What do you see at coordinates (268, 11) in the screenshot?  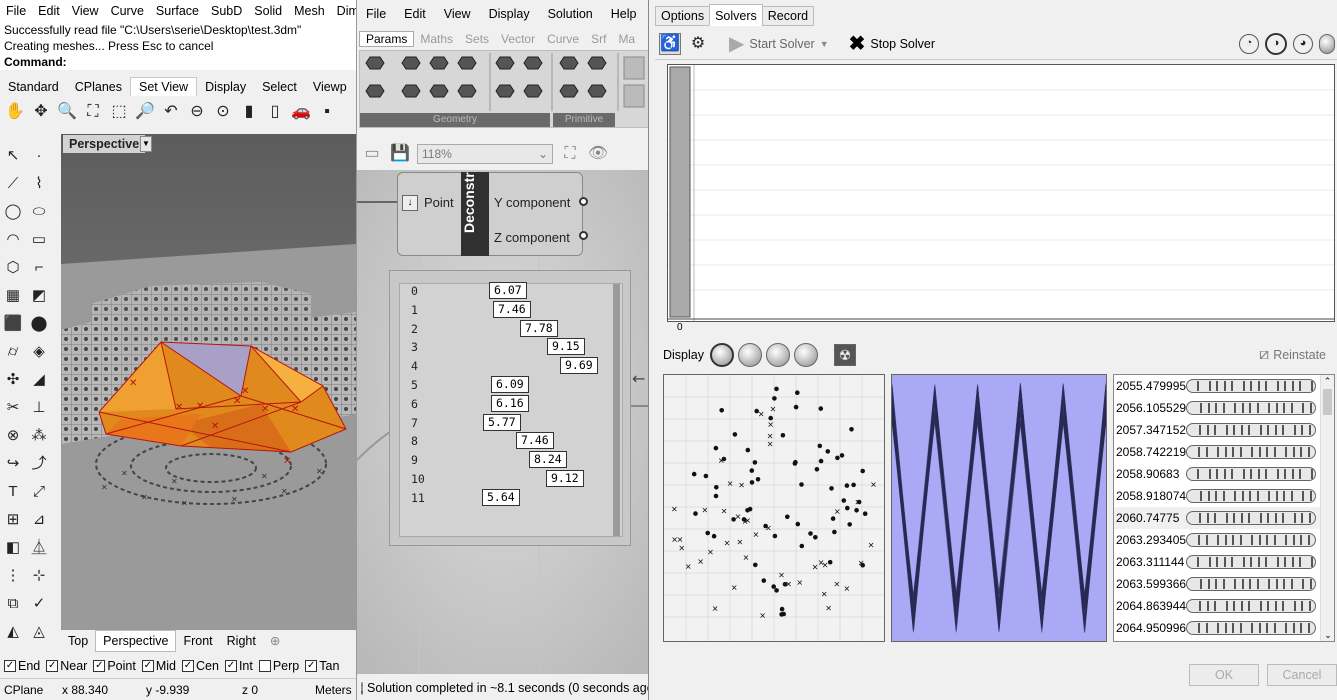 I see `rhino-menu-solid: Solid` at bounding box center [268, 11].